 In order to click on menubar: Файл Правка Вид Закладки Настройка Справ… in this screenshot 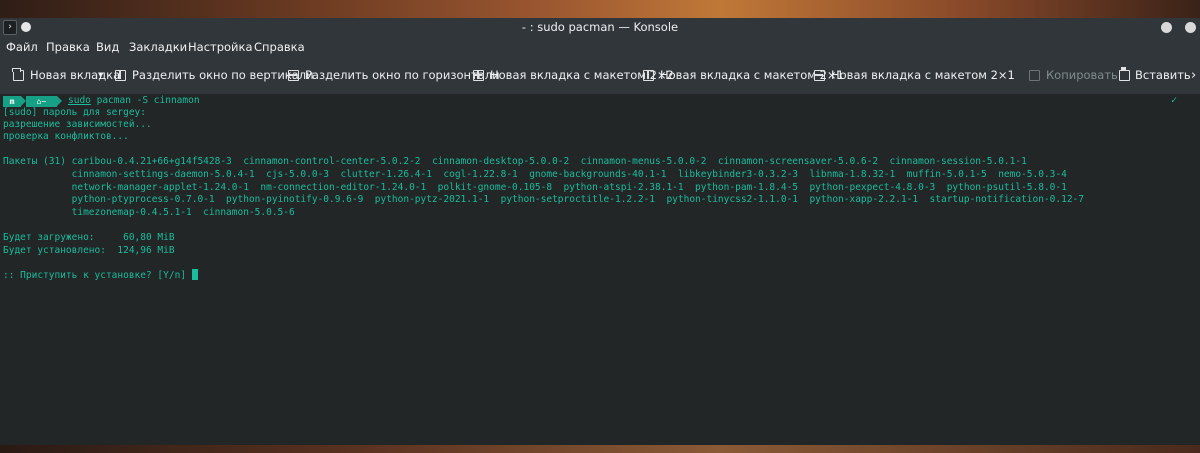, I will do `click(600, 47)`.